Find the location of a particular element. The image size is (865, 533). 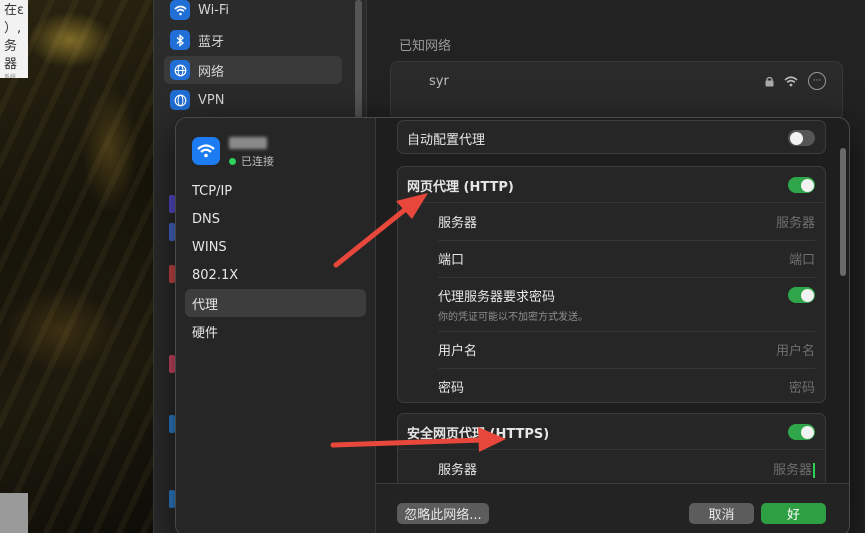

http-port-input: 端口 is located at coordinates (802, 258).